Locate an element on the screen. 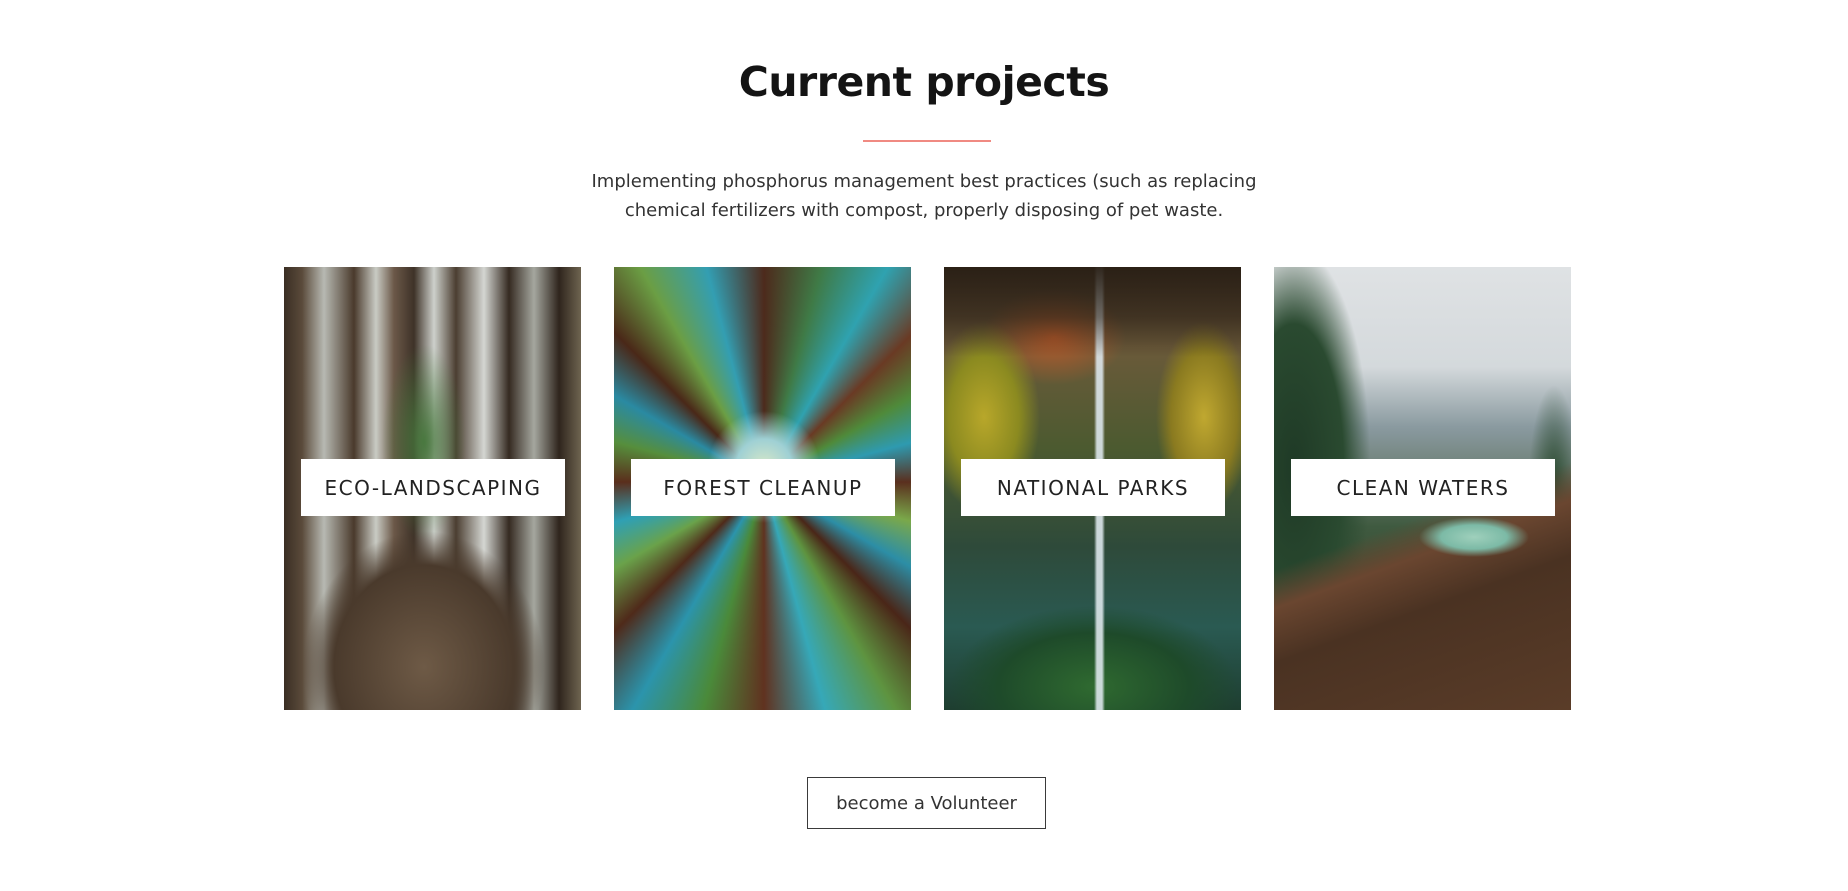 The height and width of the screenshot is (891, 1848). project-card-national-parks: NATIONAL PARKS is located at coordinates (1092, 488).